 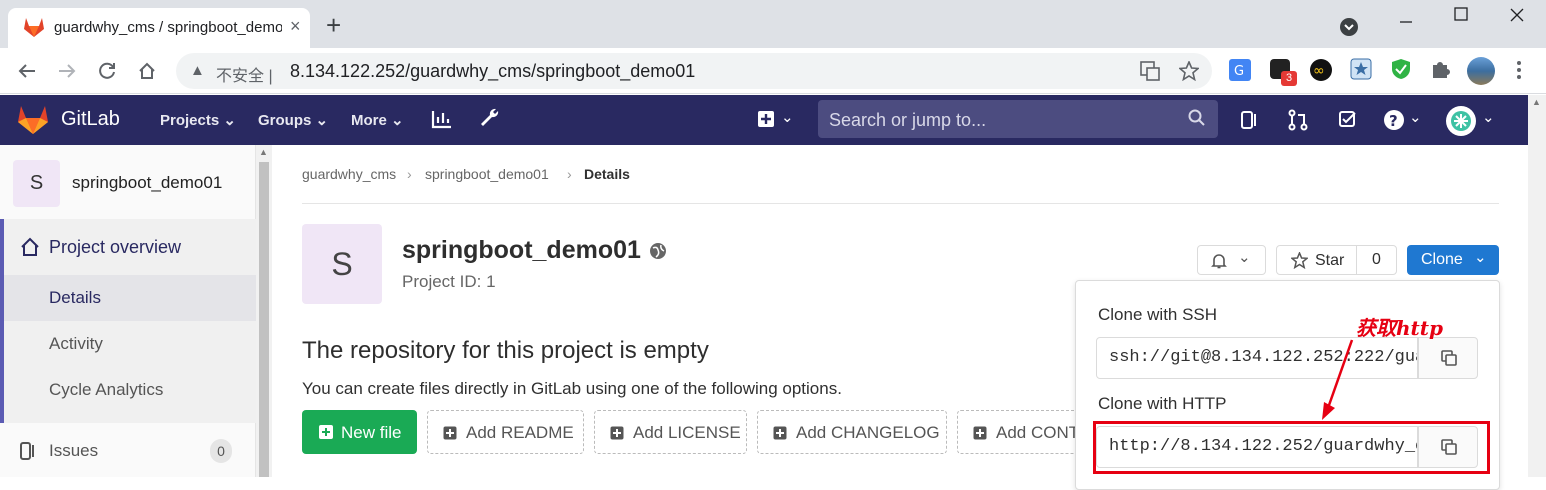 What do you see at coordinates (521, 250) in the screenshot?
I see `project-title: springboot_demo01` at bounding box center [521, 250].